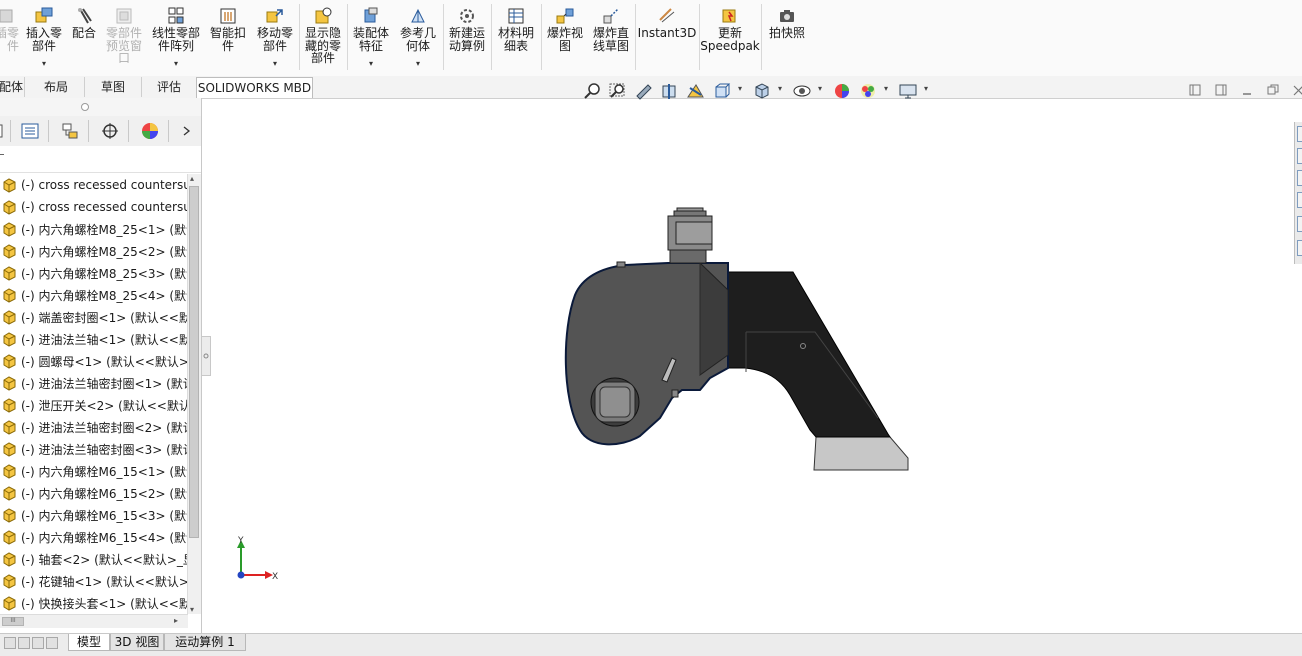 This screenshot has width=1302, height=656. Describe the element at coordinates (110, 131) in the screenshot. I see `tab-dimxpert-manager` at that location.